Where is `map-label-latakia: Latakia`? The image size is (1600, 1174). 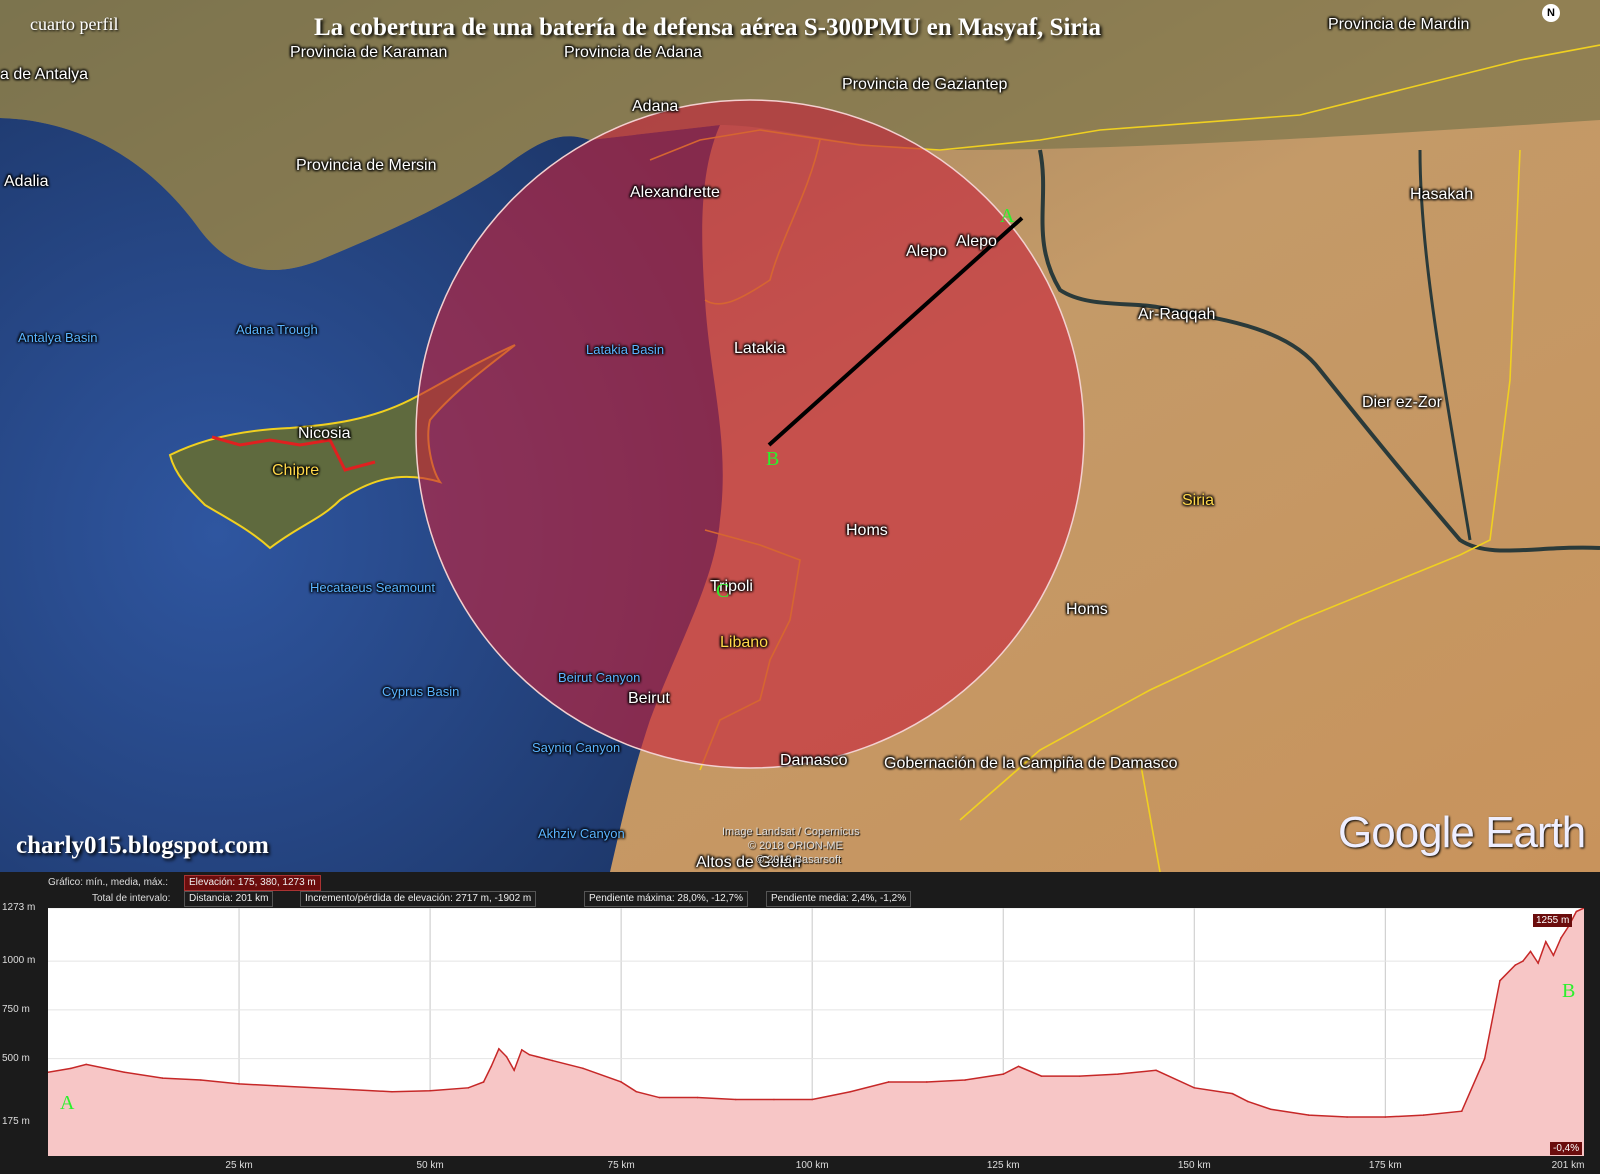
map-label-latakia: Latakia is located at coordinates (760, 348).